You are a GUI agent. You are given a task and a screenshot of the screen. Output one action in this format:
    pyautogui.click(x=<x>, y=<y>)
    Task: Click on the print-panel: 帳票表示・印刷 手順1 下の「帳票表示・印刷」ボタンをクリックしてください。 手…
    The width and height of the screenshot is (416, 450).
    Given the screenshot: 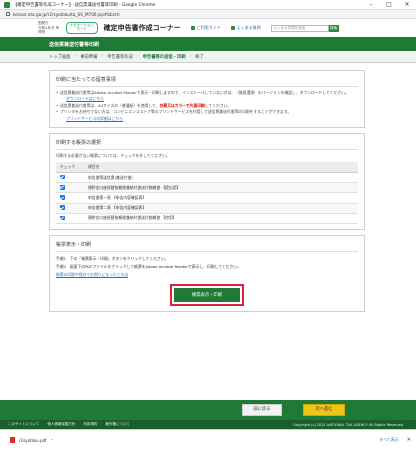 What is the action you would take?
    pyautogui.click(x=207, y=273)
    